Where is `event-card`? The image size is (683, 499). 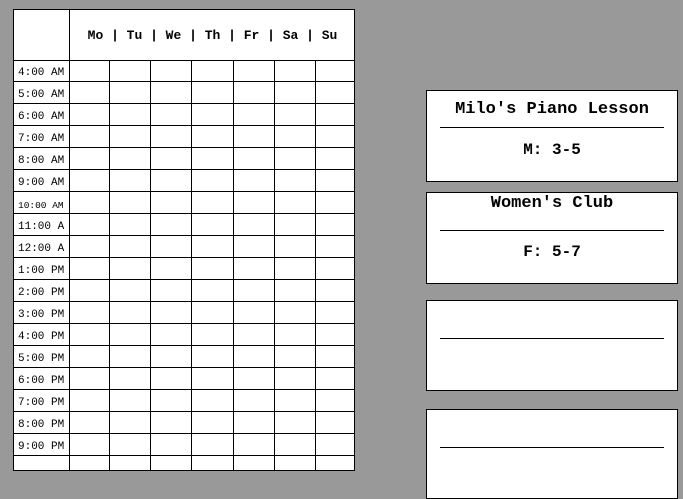
event-card is located at coordinates (552, 345).